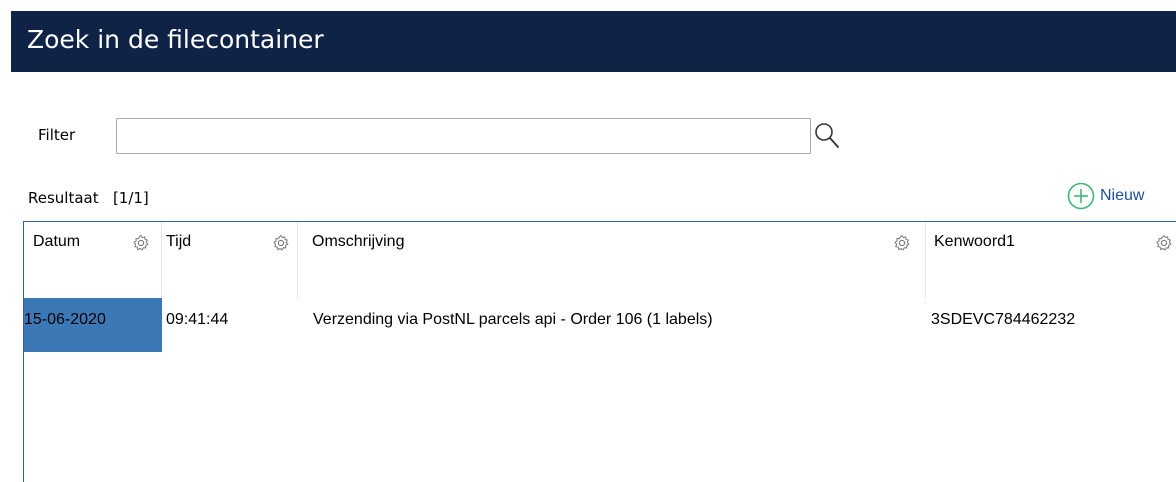 This screenshot has width=1176, height=482. What do you see at coordinates (1051, 260) in the screenshot?
I see `column-header-kenwoord1: Kenwoord1` at bounding box center [1051, 260].